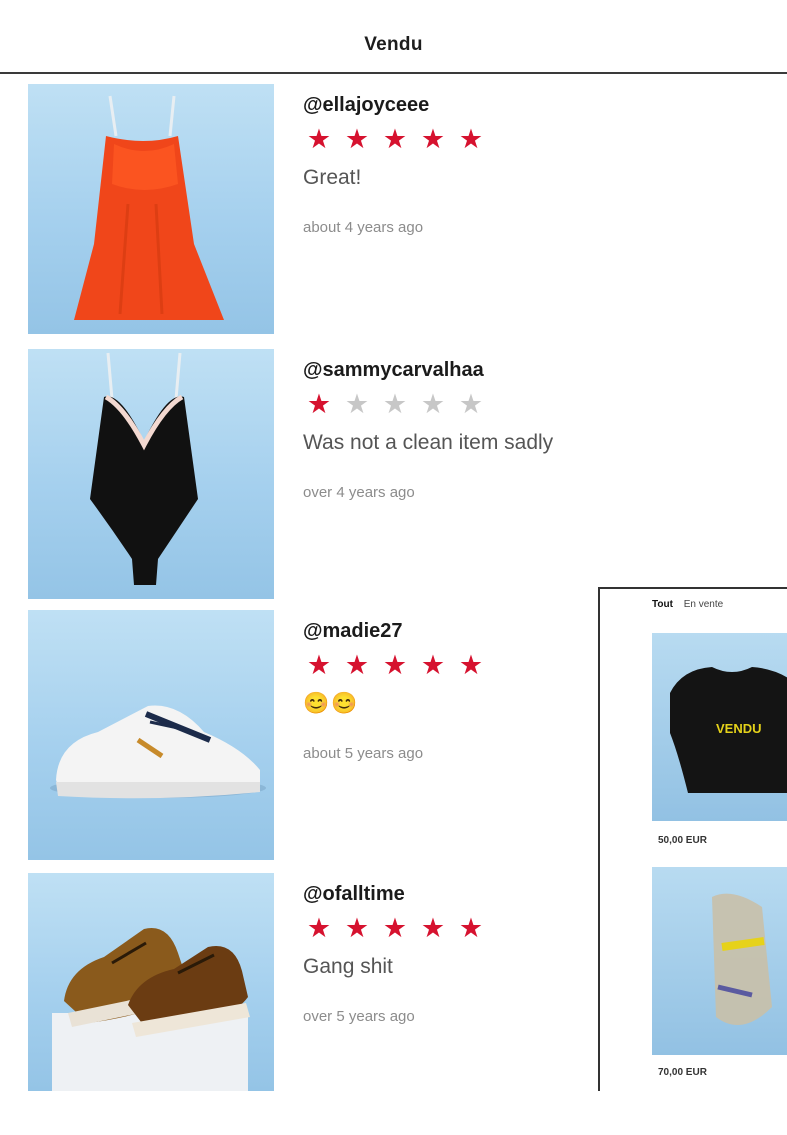  Describe the element at coordinates (332, 177) in the screenshot. I see `review-comment: Great!` at that location.